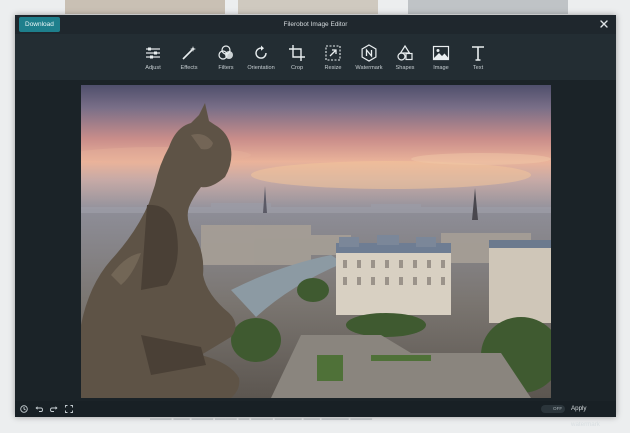 This screenshot has height=433, width=630. I want to click on tool-shapes: Shapes, so click(405, 59).